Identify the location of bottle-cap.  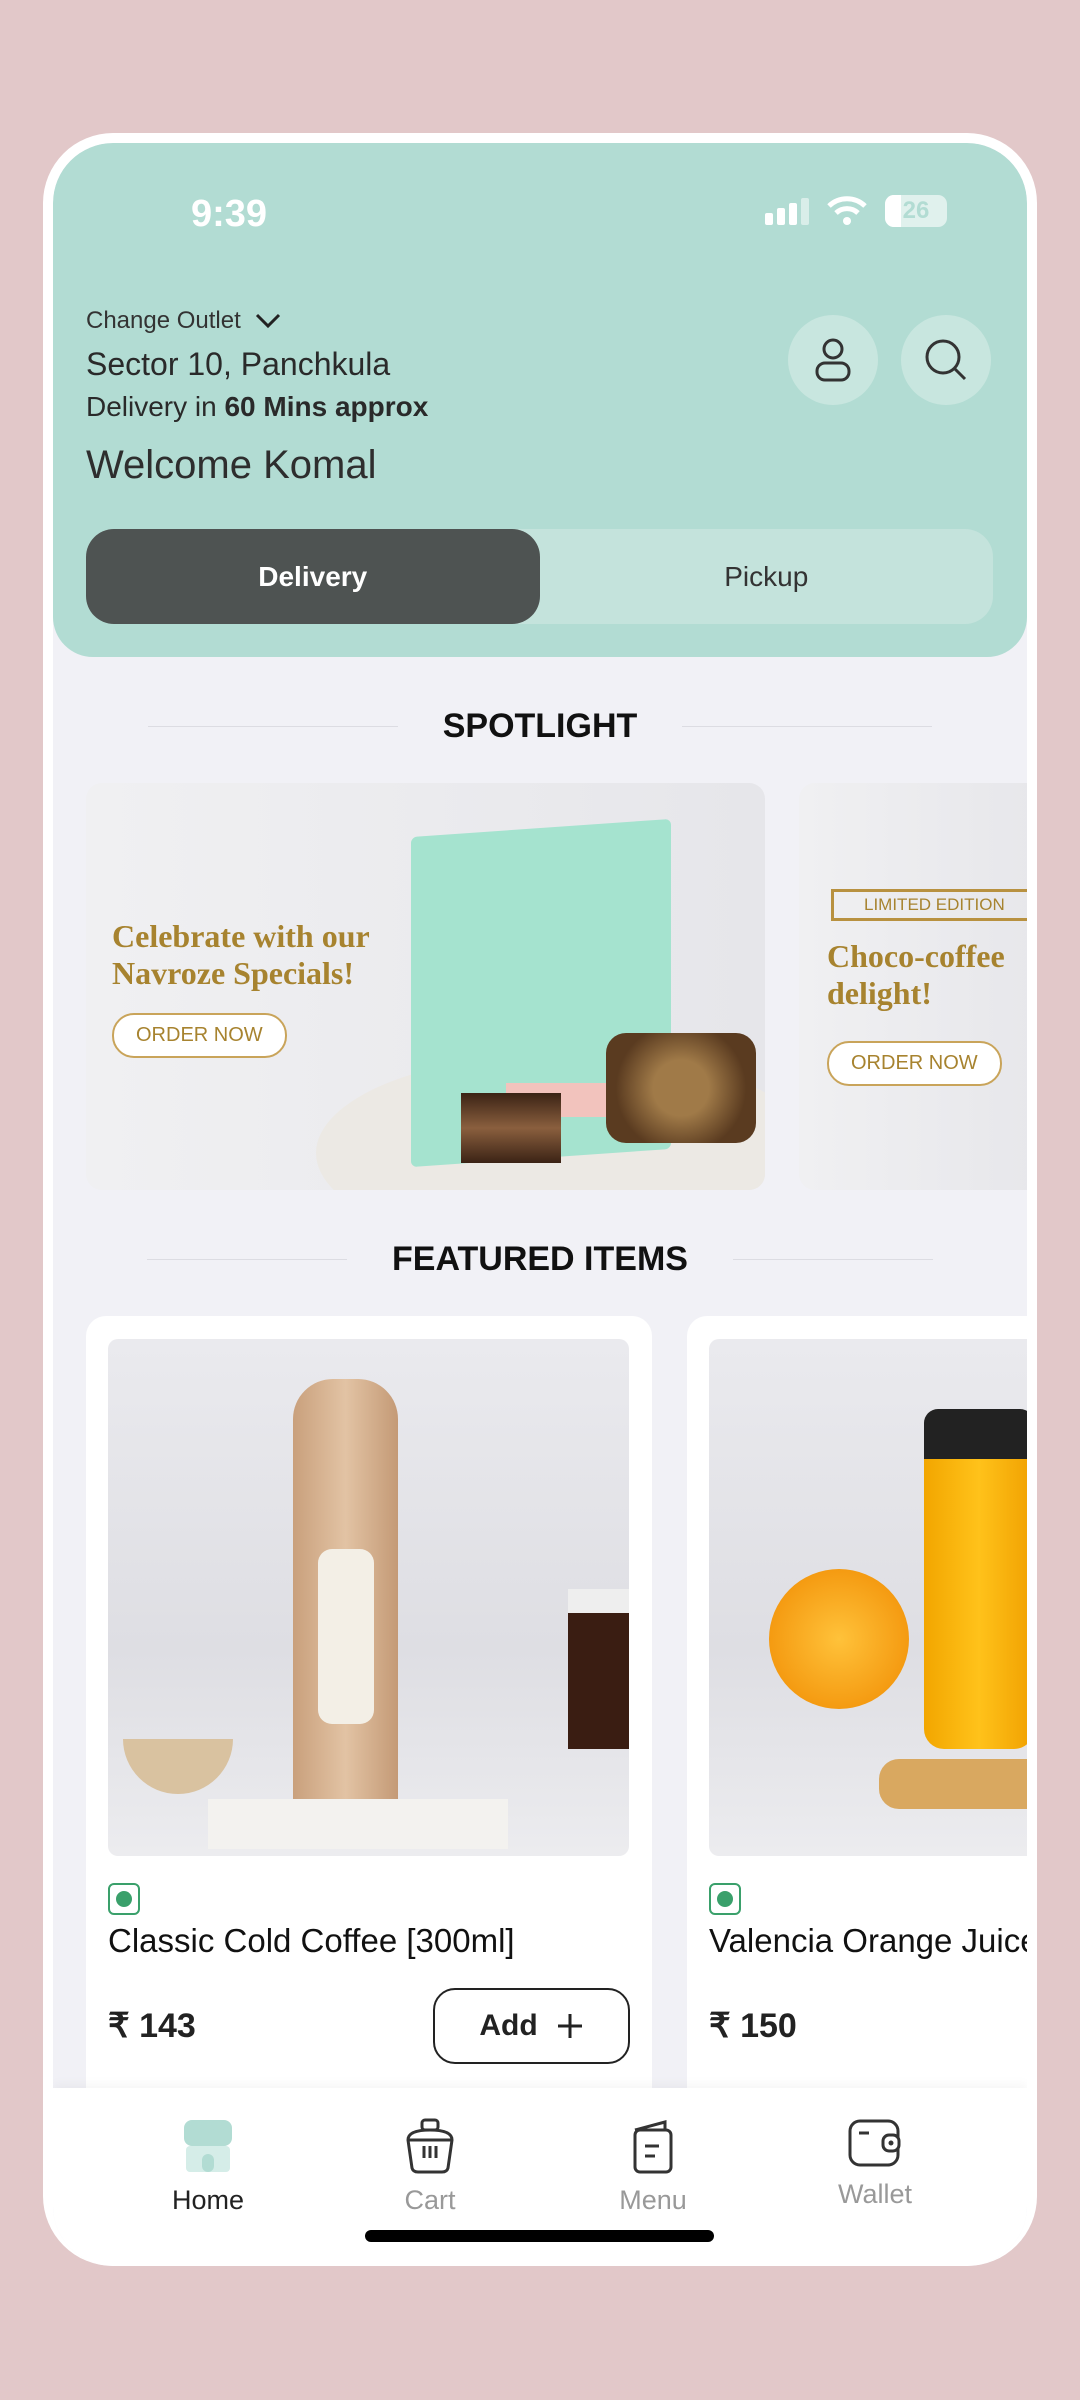
(975, 1434).